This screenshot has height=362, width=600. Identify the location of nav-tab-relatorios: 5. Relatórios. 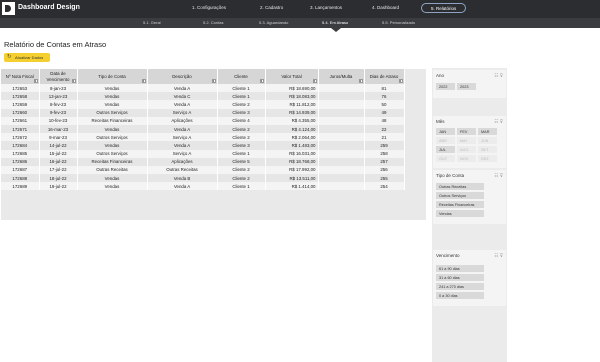
(444, 8).